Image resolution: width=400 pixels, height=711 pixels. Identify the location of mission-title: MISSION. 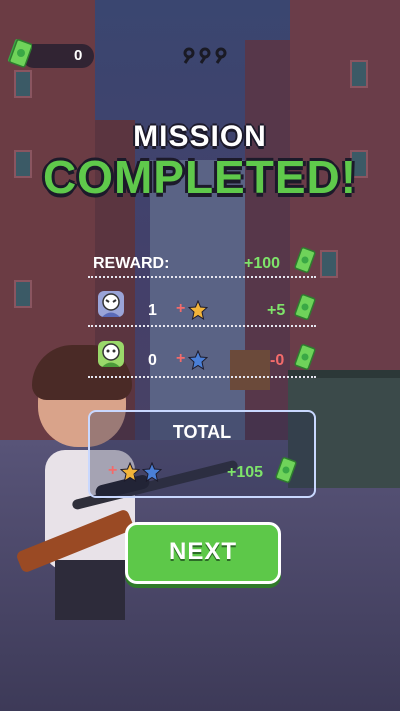
(200, 136).